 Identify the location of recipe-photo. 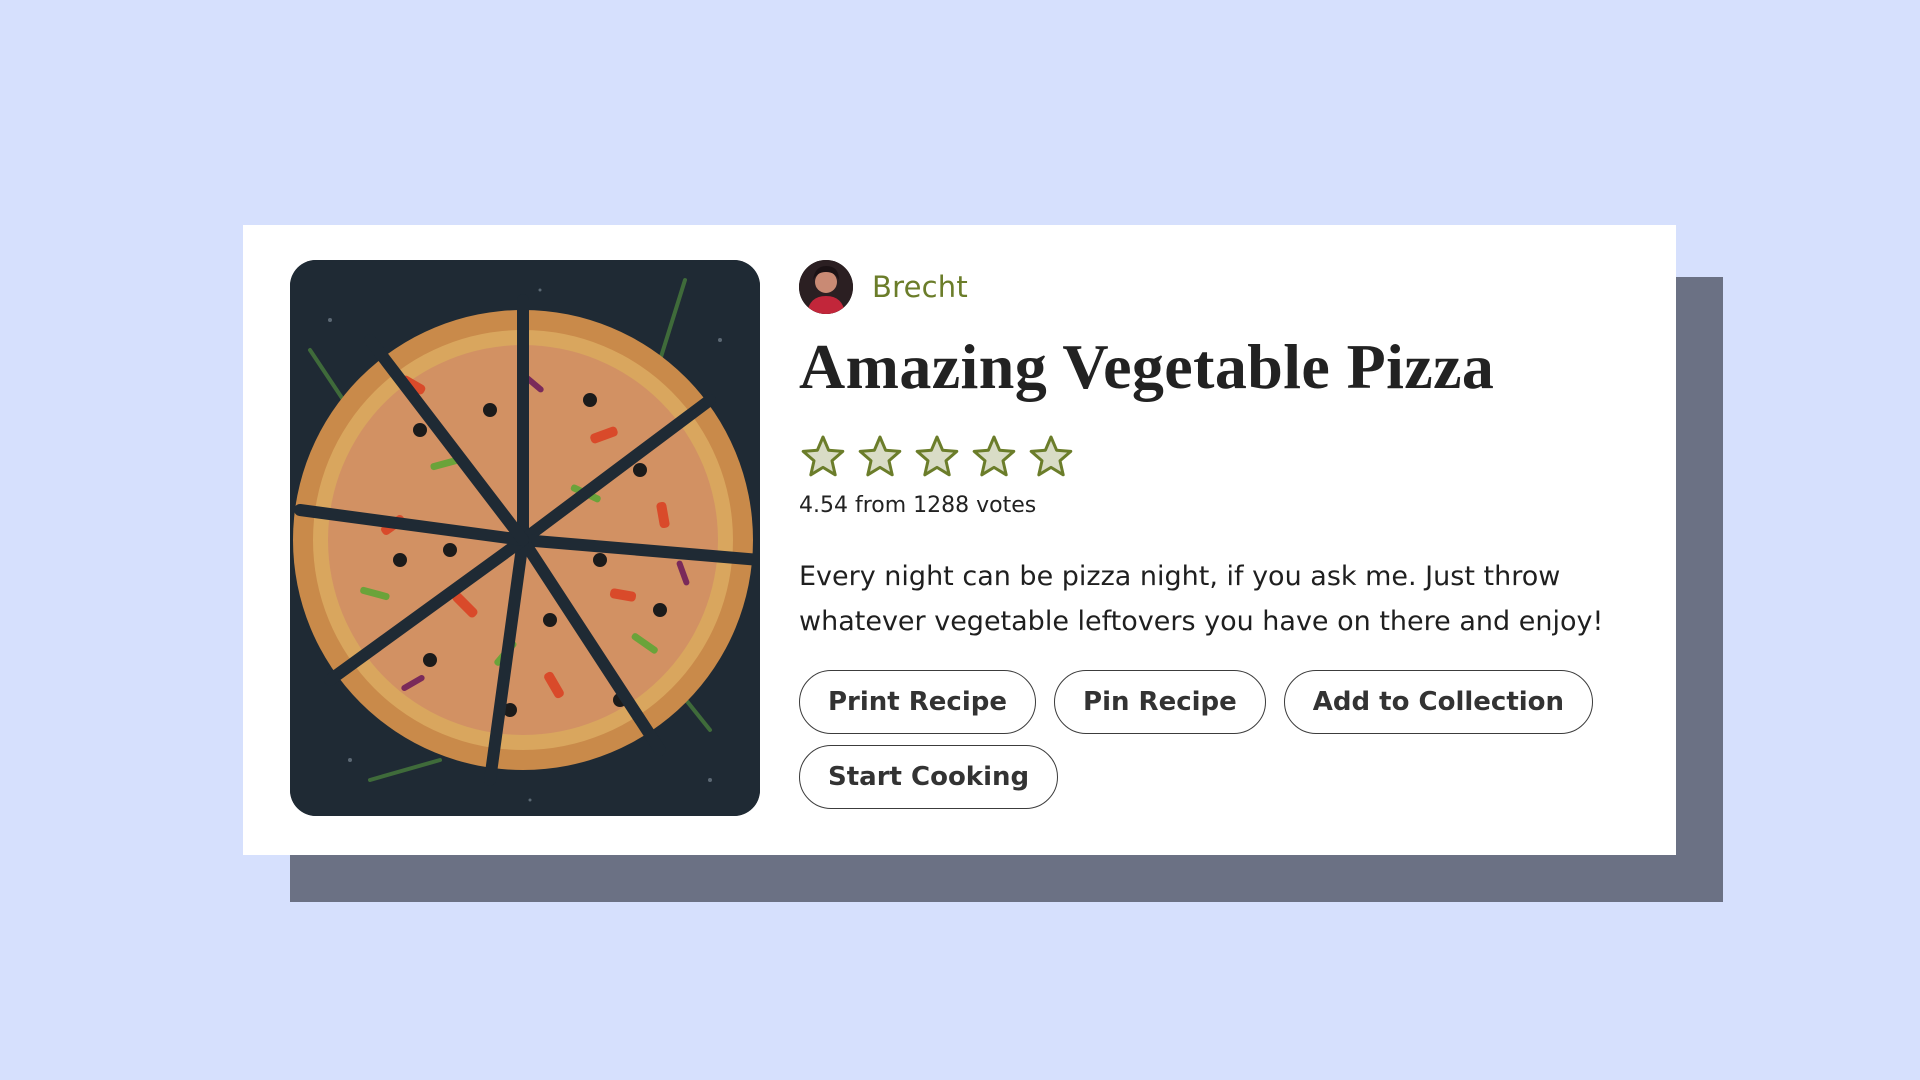
(525, 538).